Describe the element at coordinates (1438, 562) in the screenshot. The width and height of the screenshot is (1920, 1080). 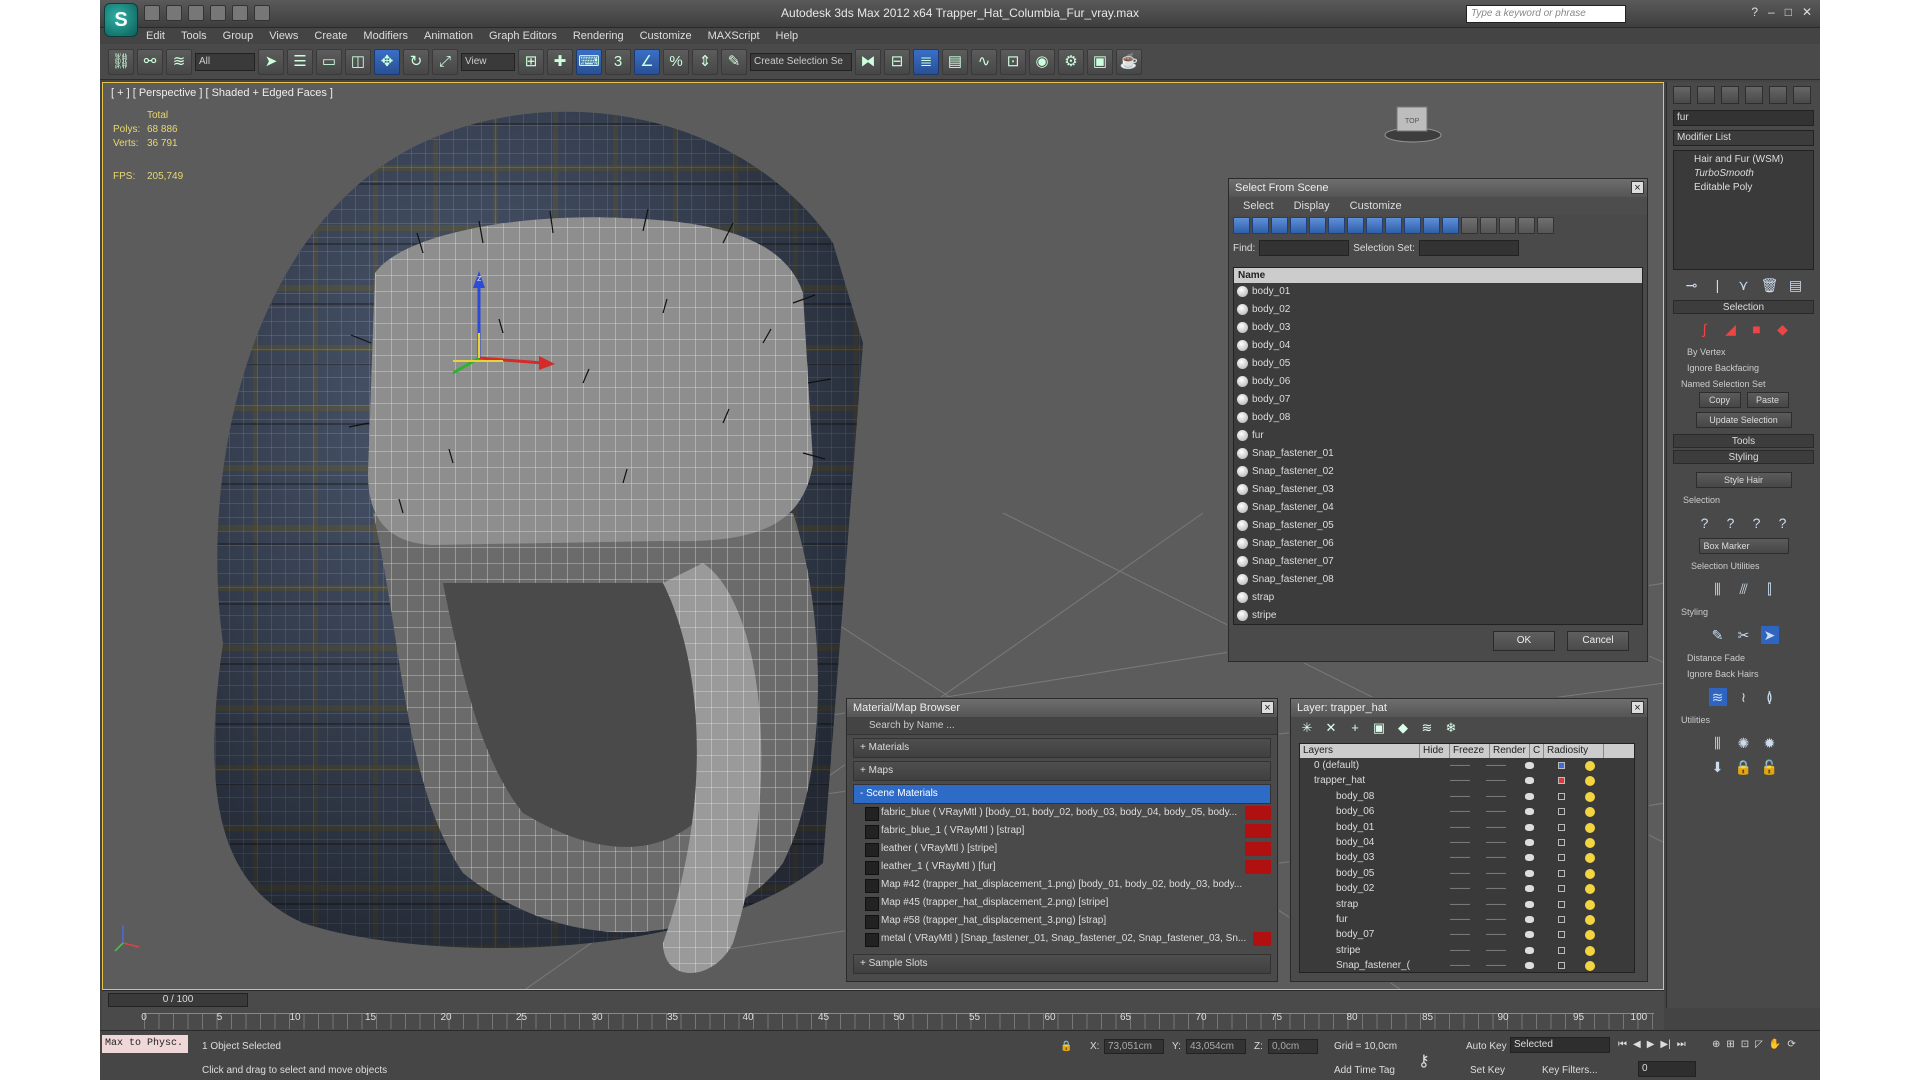
I see `list-item: Snap_fastener_07` at that location.